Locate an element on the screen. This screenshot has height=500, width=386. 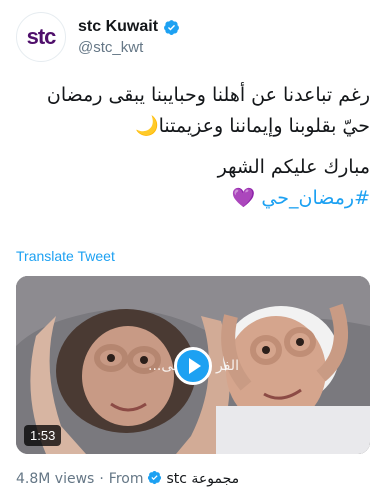
tweet-footer: 4.8M views · From stc مجموعة is located at coordinates (127, 479).